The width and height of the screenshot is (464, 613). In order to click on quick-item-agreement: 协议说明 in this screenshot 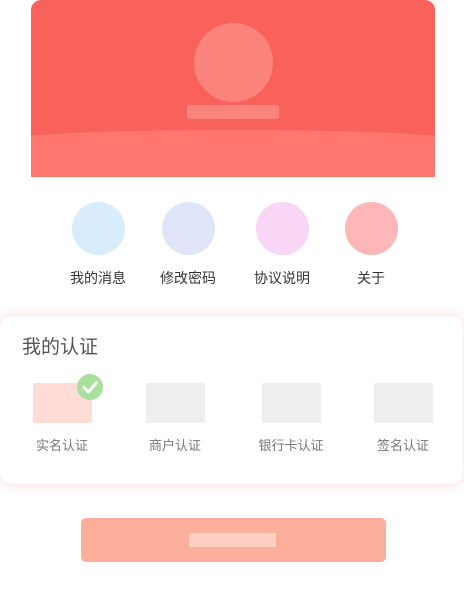, I will do `click(282, 245)`.